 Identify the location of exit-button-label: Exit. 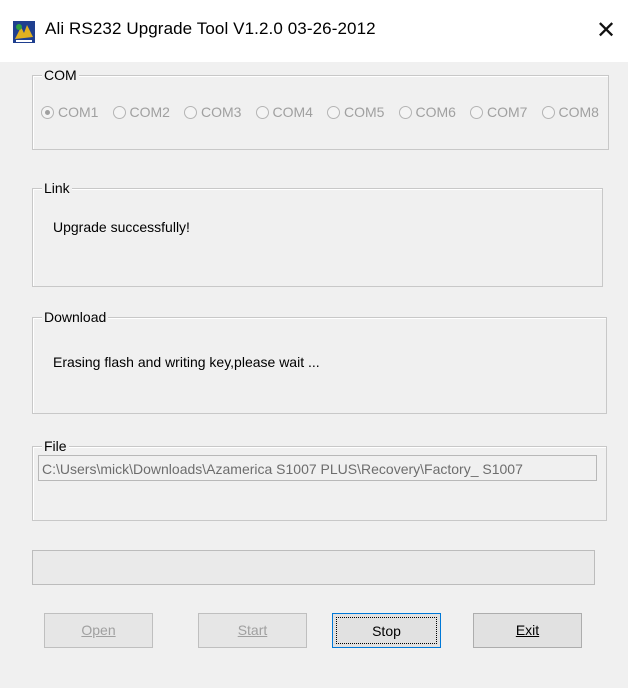
(527, 630).